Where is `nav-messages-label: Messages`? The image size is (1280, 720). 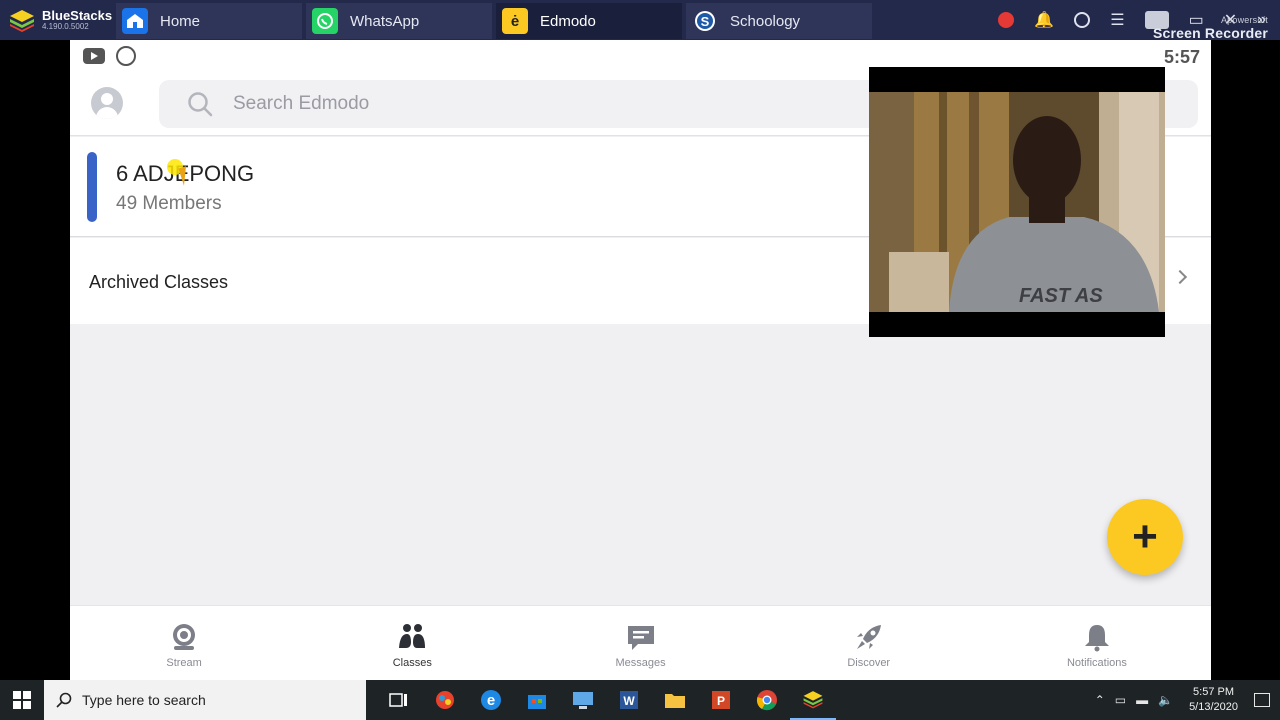
nav-messages-label: Messages is located at coordinates (640, 663).